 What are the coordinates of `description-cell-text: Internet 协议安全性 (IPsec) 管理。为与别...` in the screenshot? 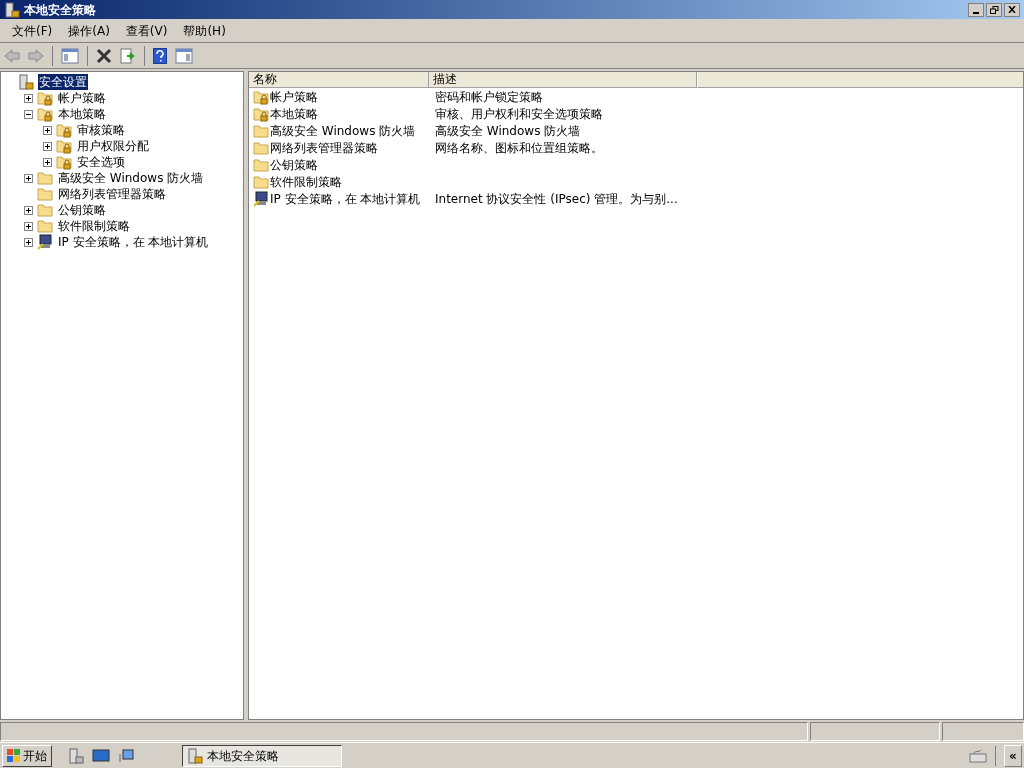 It's located at (556, 199).